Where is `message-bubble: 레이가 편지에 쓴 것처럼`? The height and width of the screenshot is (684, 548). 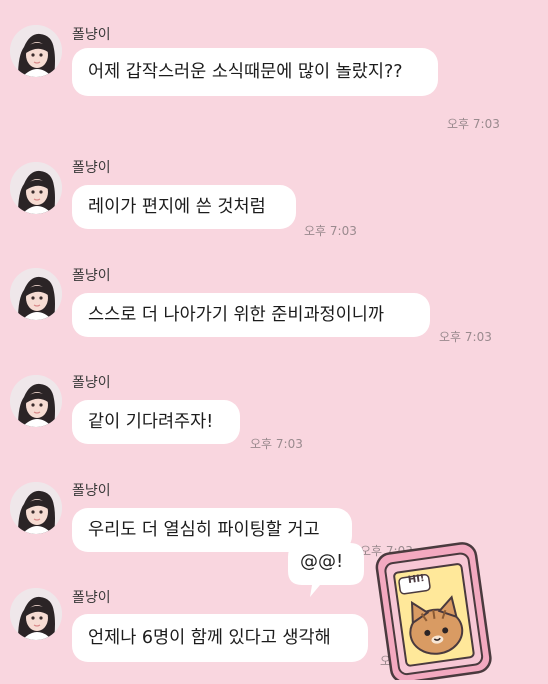
message-bubble: 레이가 편지에 쓴 것처럼 is located at coordinates (184, 207).